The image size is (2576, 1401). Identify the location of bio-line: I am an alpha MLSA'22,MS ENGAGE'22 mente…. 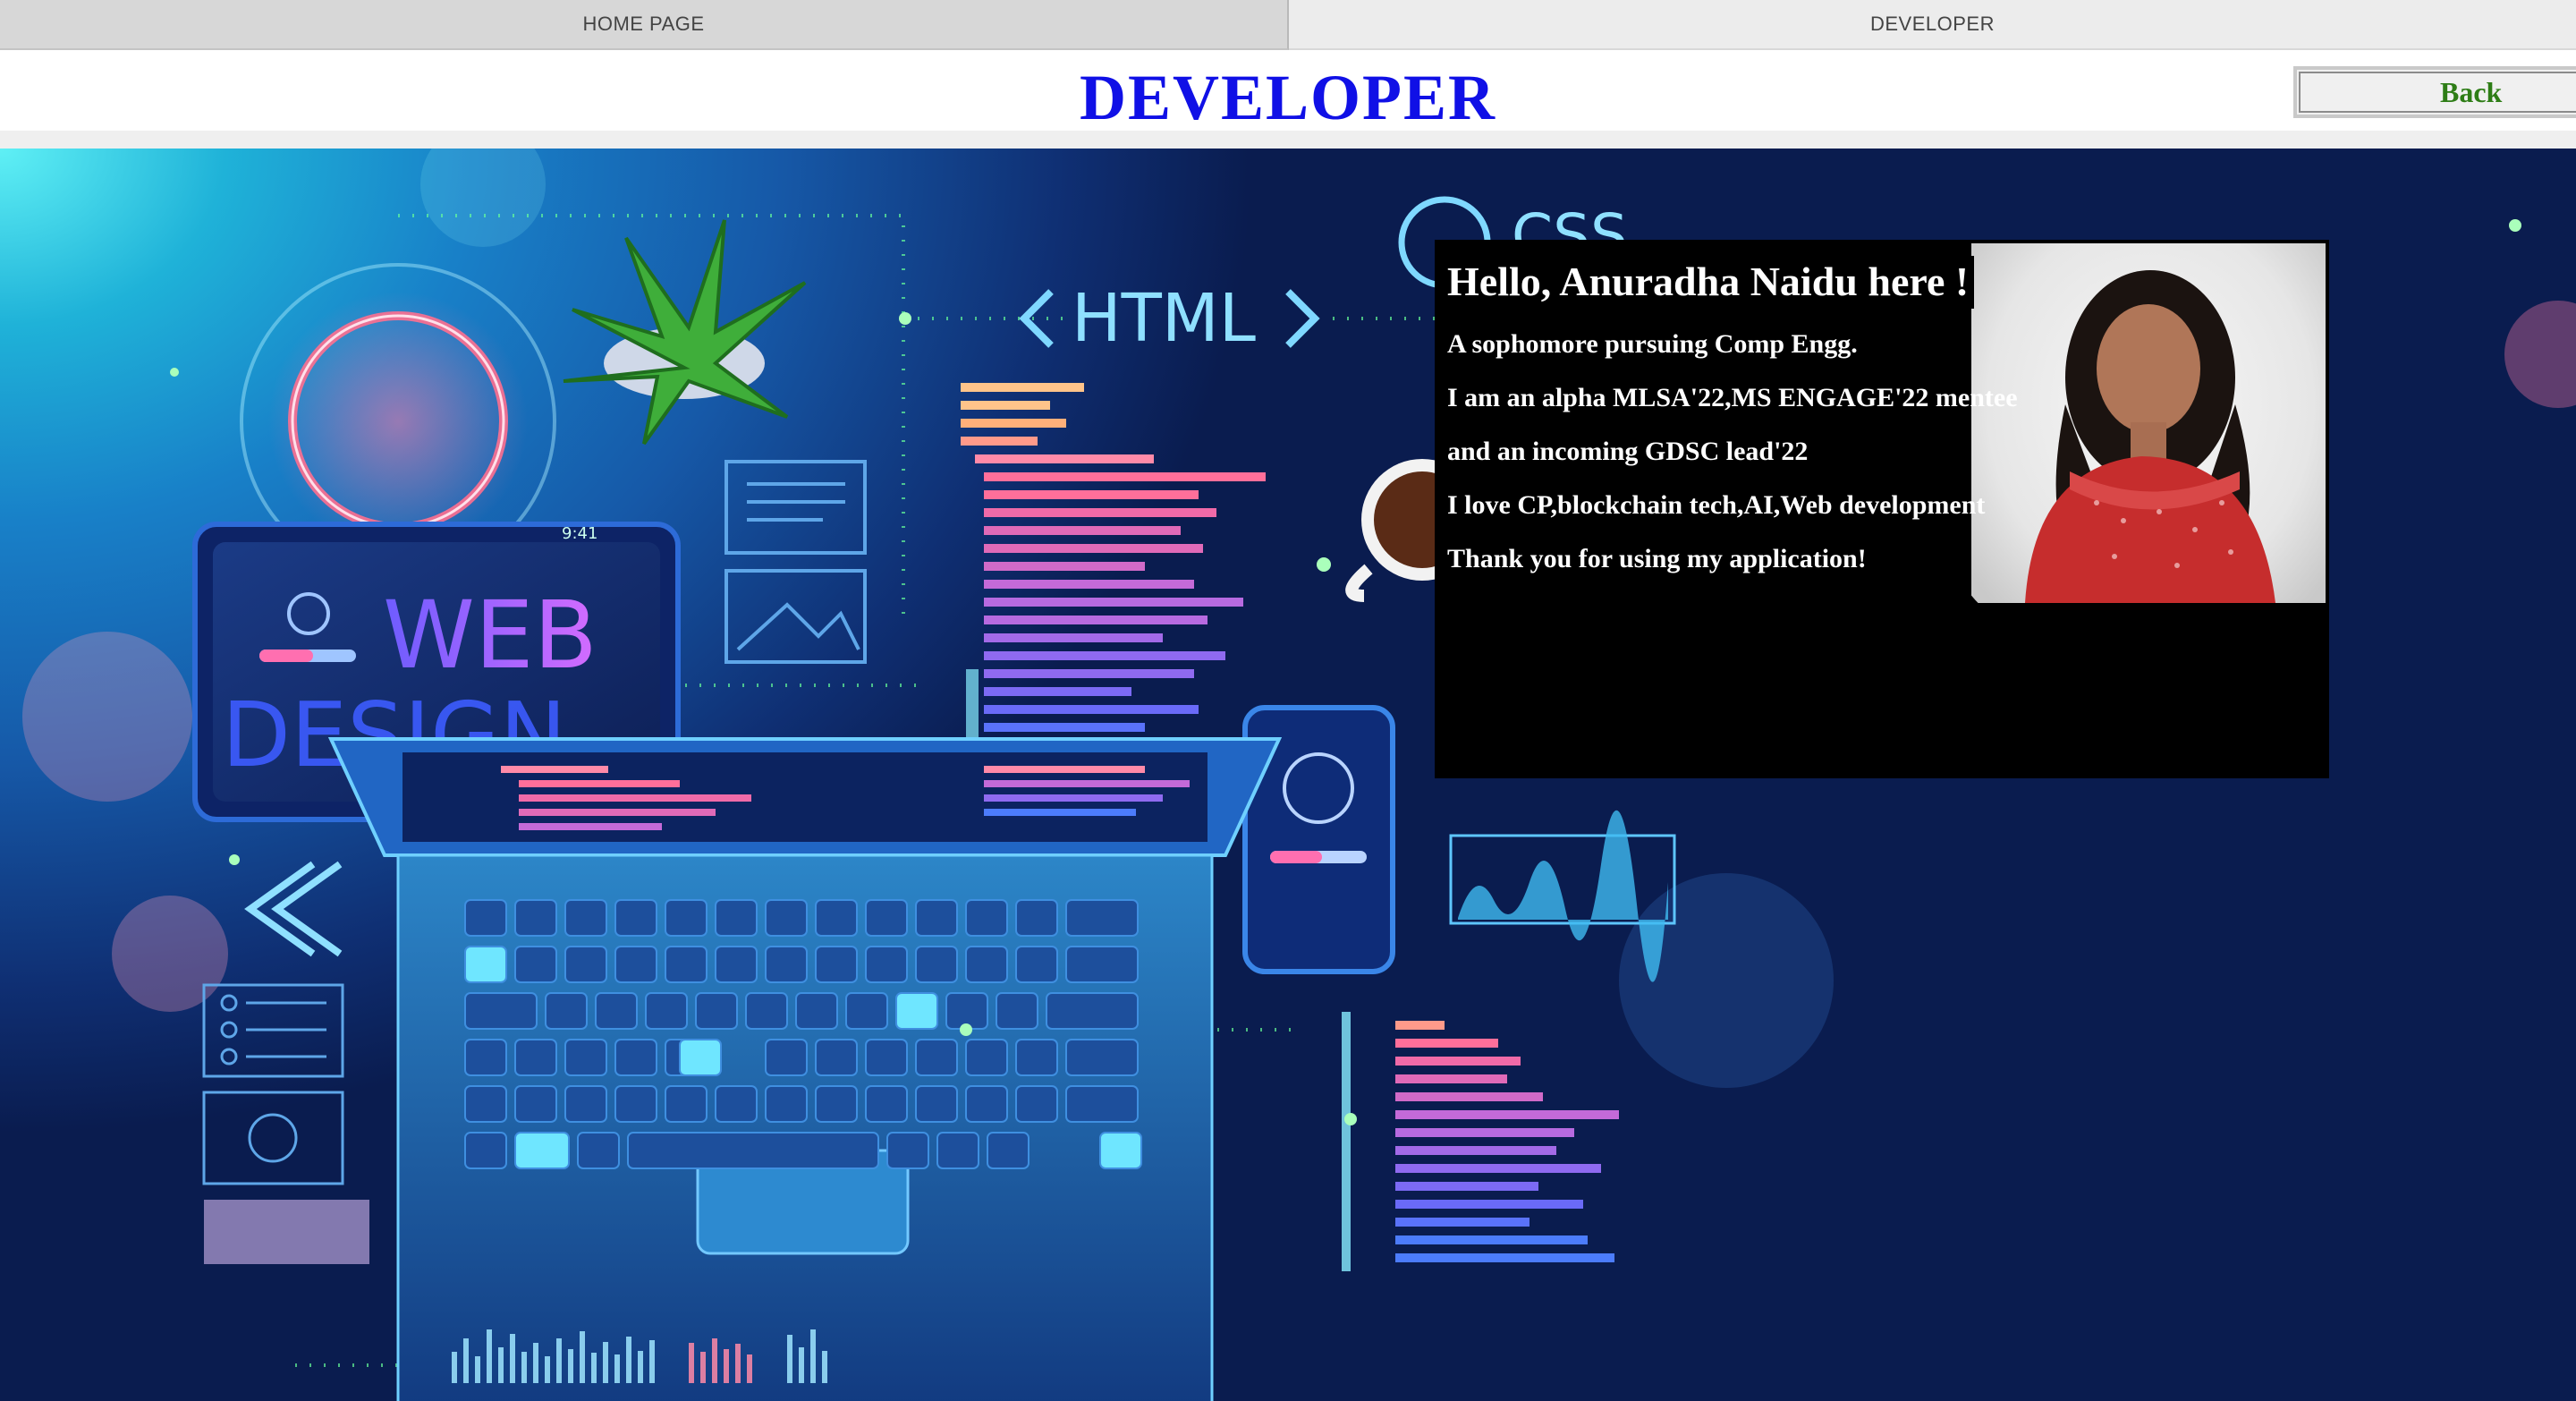
(1732, 397).